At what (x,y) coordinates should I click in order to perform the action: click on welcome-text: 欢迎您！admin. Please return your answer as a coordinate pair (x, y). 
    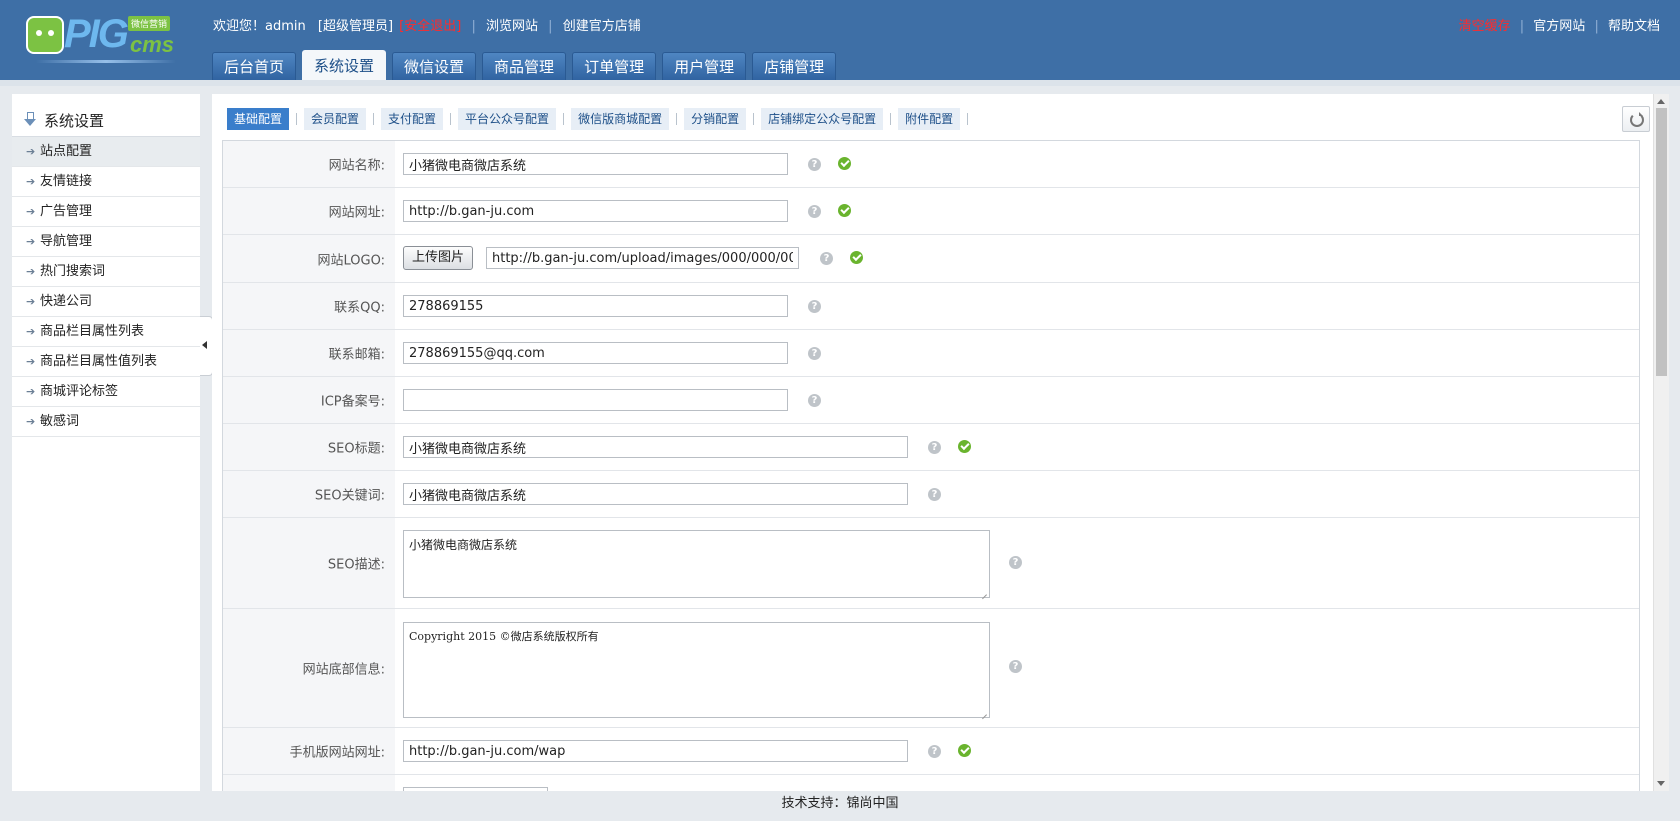
    Looking at the image, I should click on (259, 26).